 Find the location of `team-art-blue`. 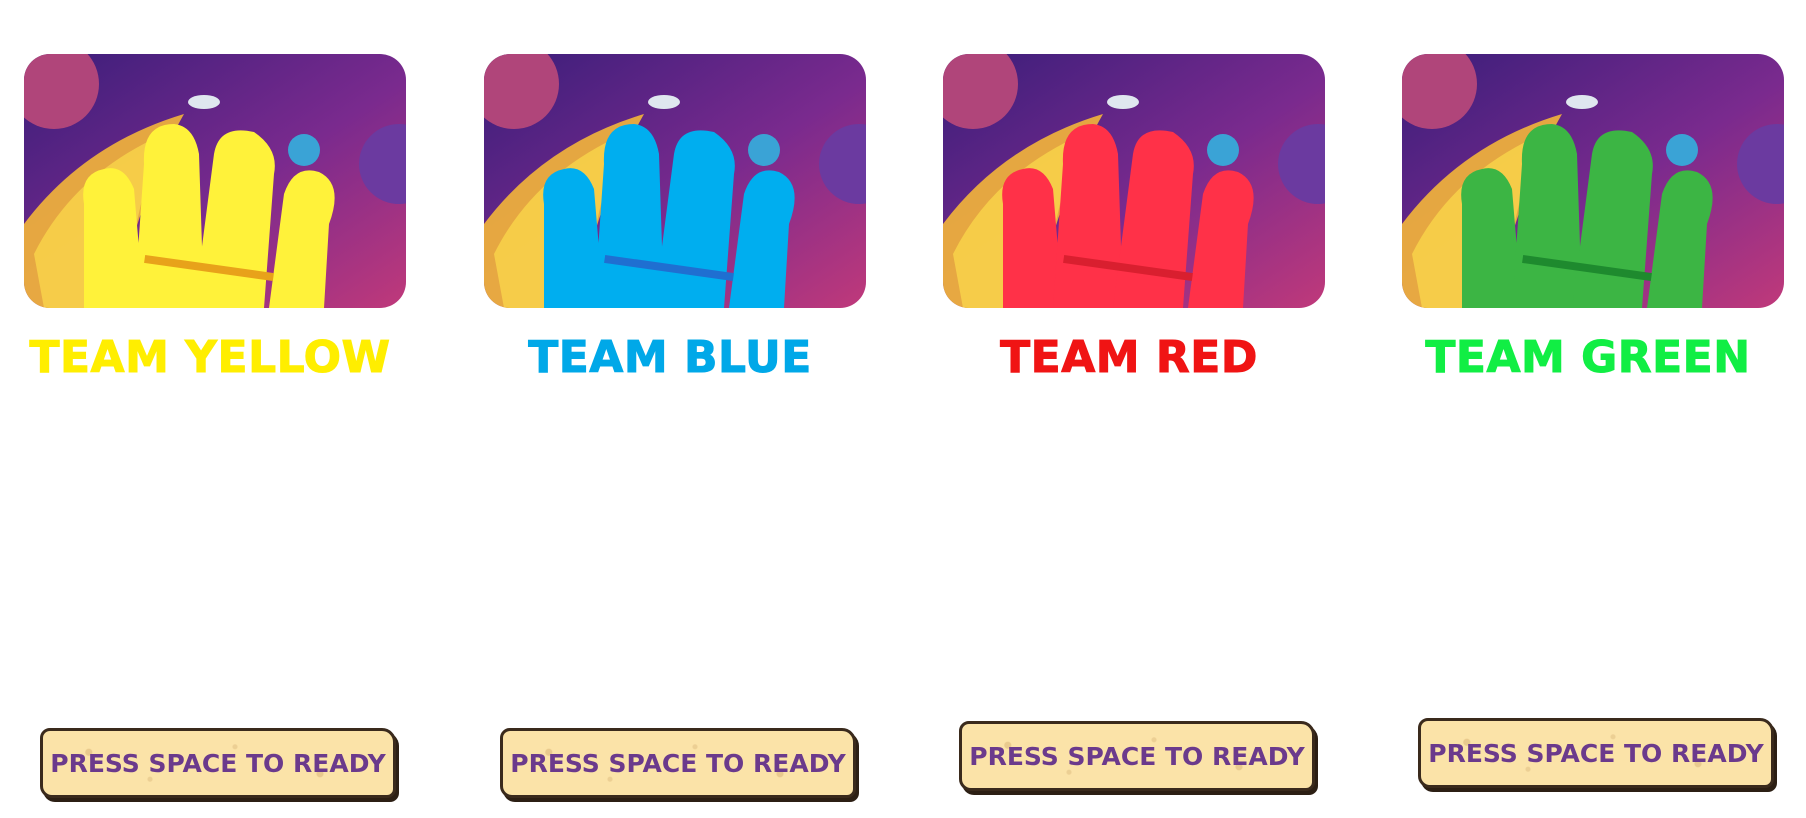

team-art-blue is located at coordinates (675, 181).